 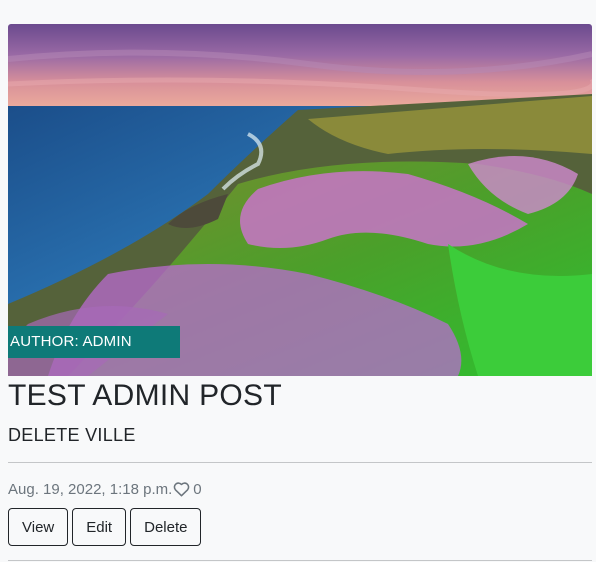 I want to click on post-subtitle: DELETE VILLE, so click(x=72, y=435).